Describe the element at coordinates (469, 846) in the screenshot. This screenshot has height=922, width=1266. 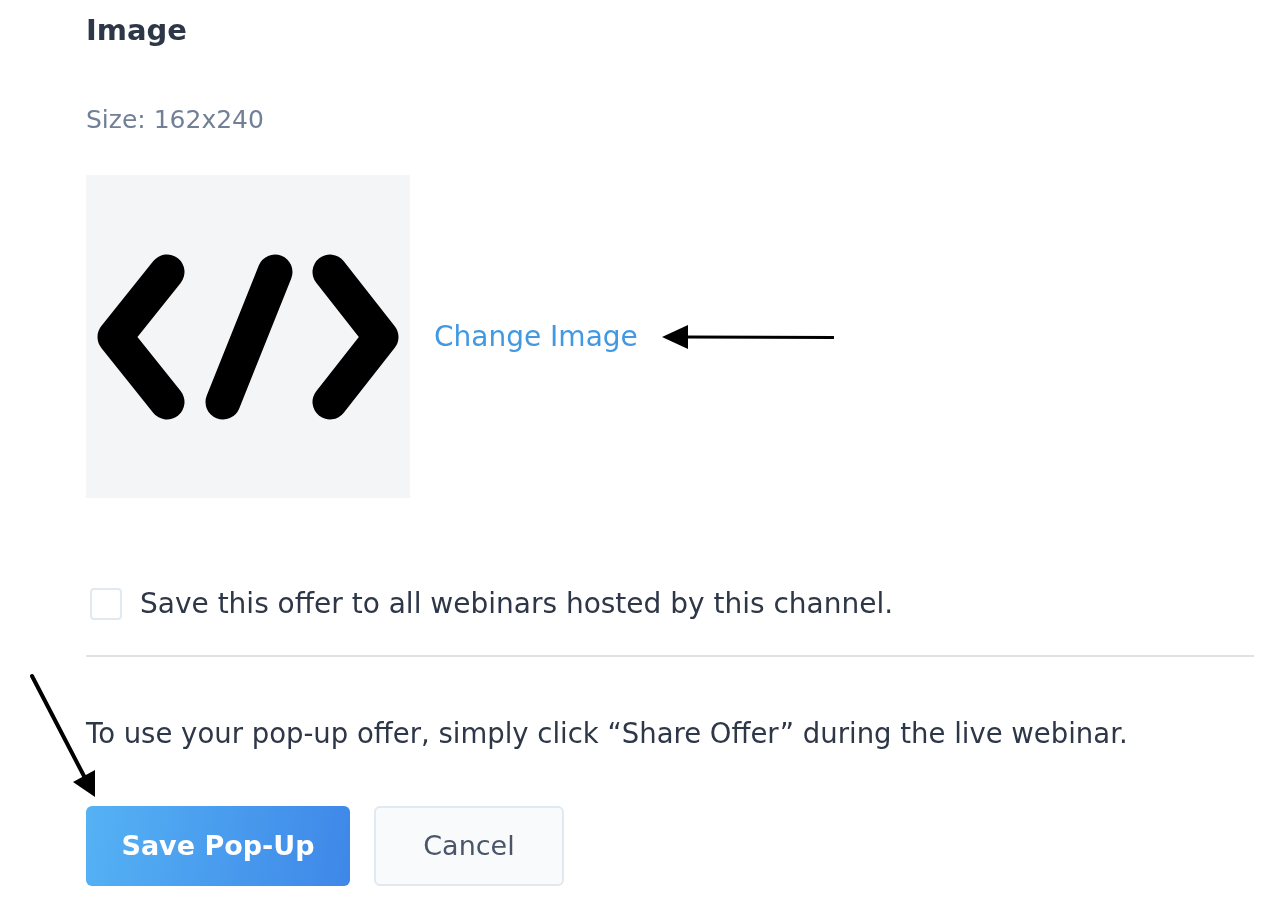
I see `cancel-button: Cancel` at that location.